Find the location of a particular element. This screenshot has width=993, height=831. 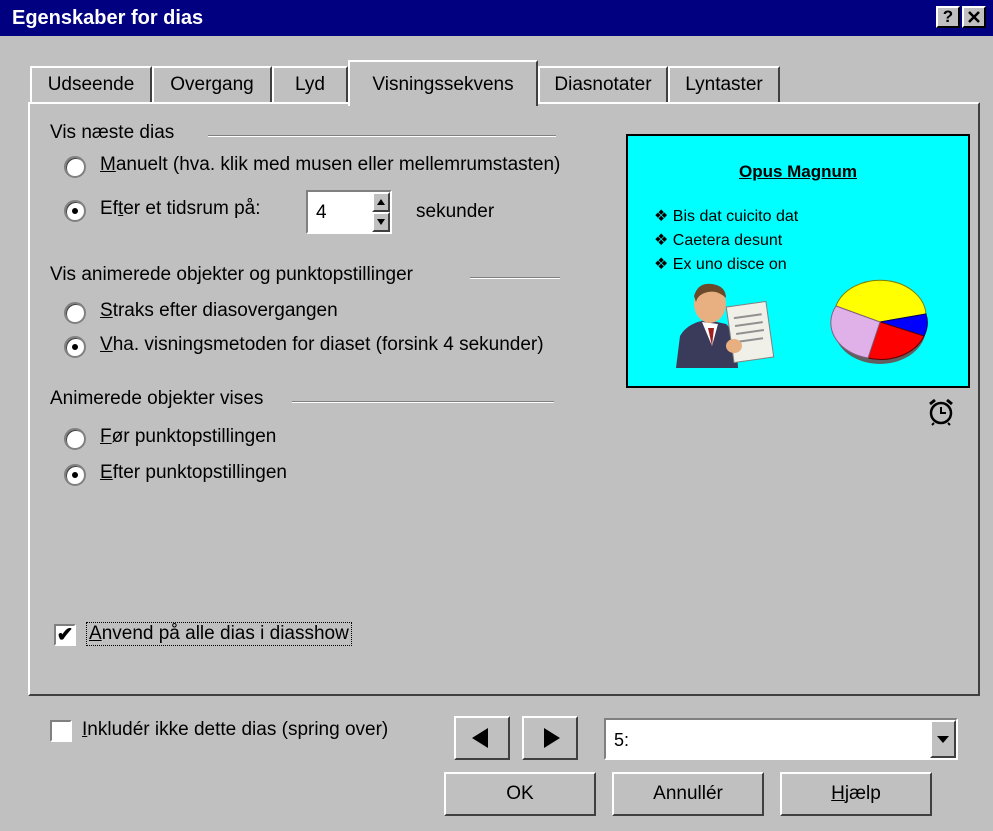

title-bar: Egenskaber for dias ? is located at coordinates (496, 18).